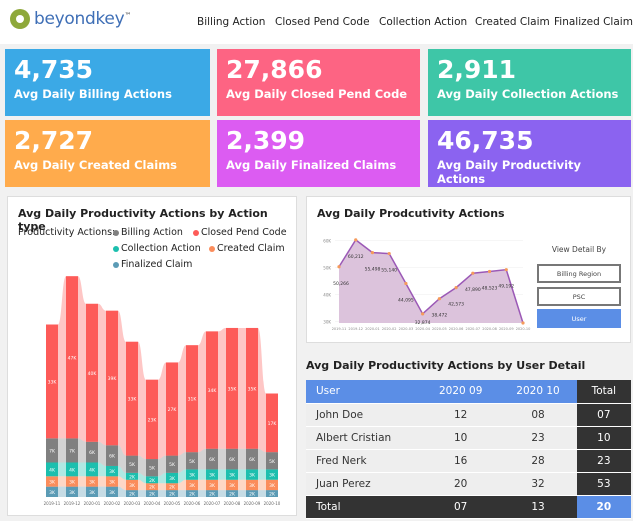 The height and width of the screenshot is (521, 633). I want to click on data-label: 60,212, so click(356, 257).